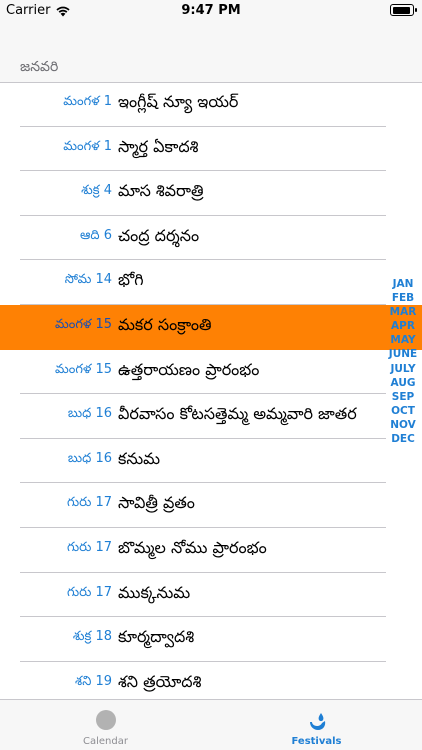 This screenshot has height=750, width=422. I want to click on month-index-item: JUNE, so click(403, 354).